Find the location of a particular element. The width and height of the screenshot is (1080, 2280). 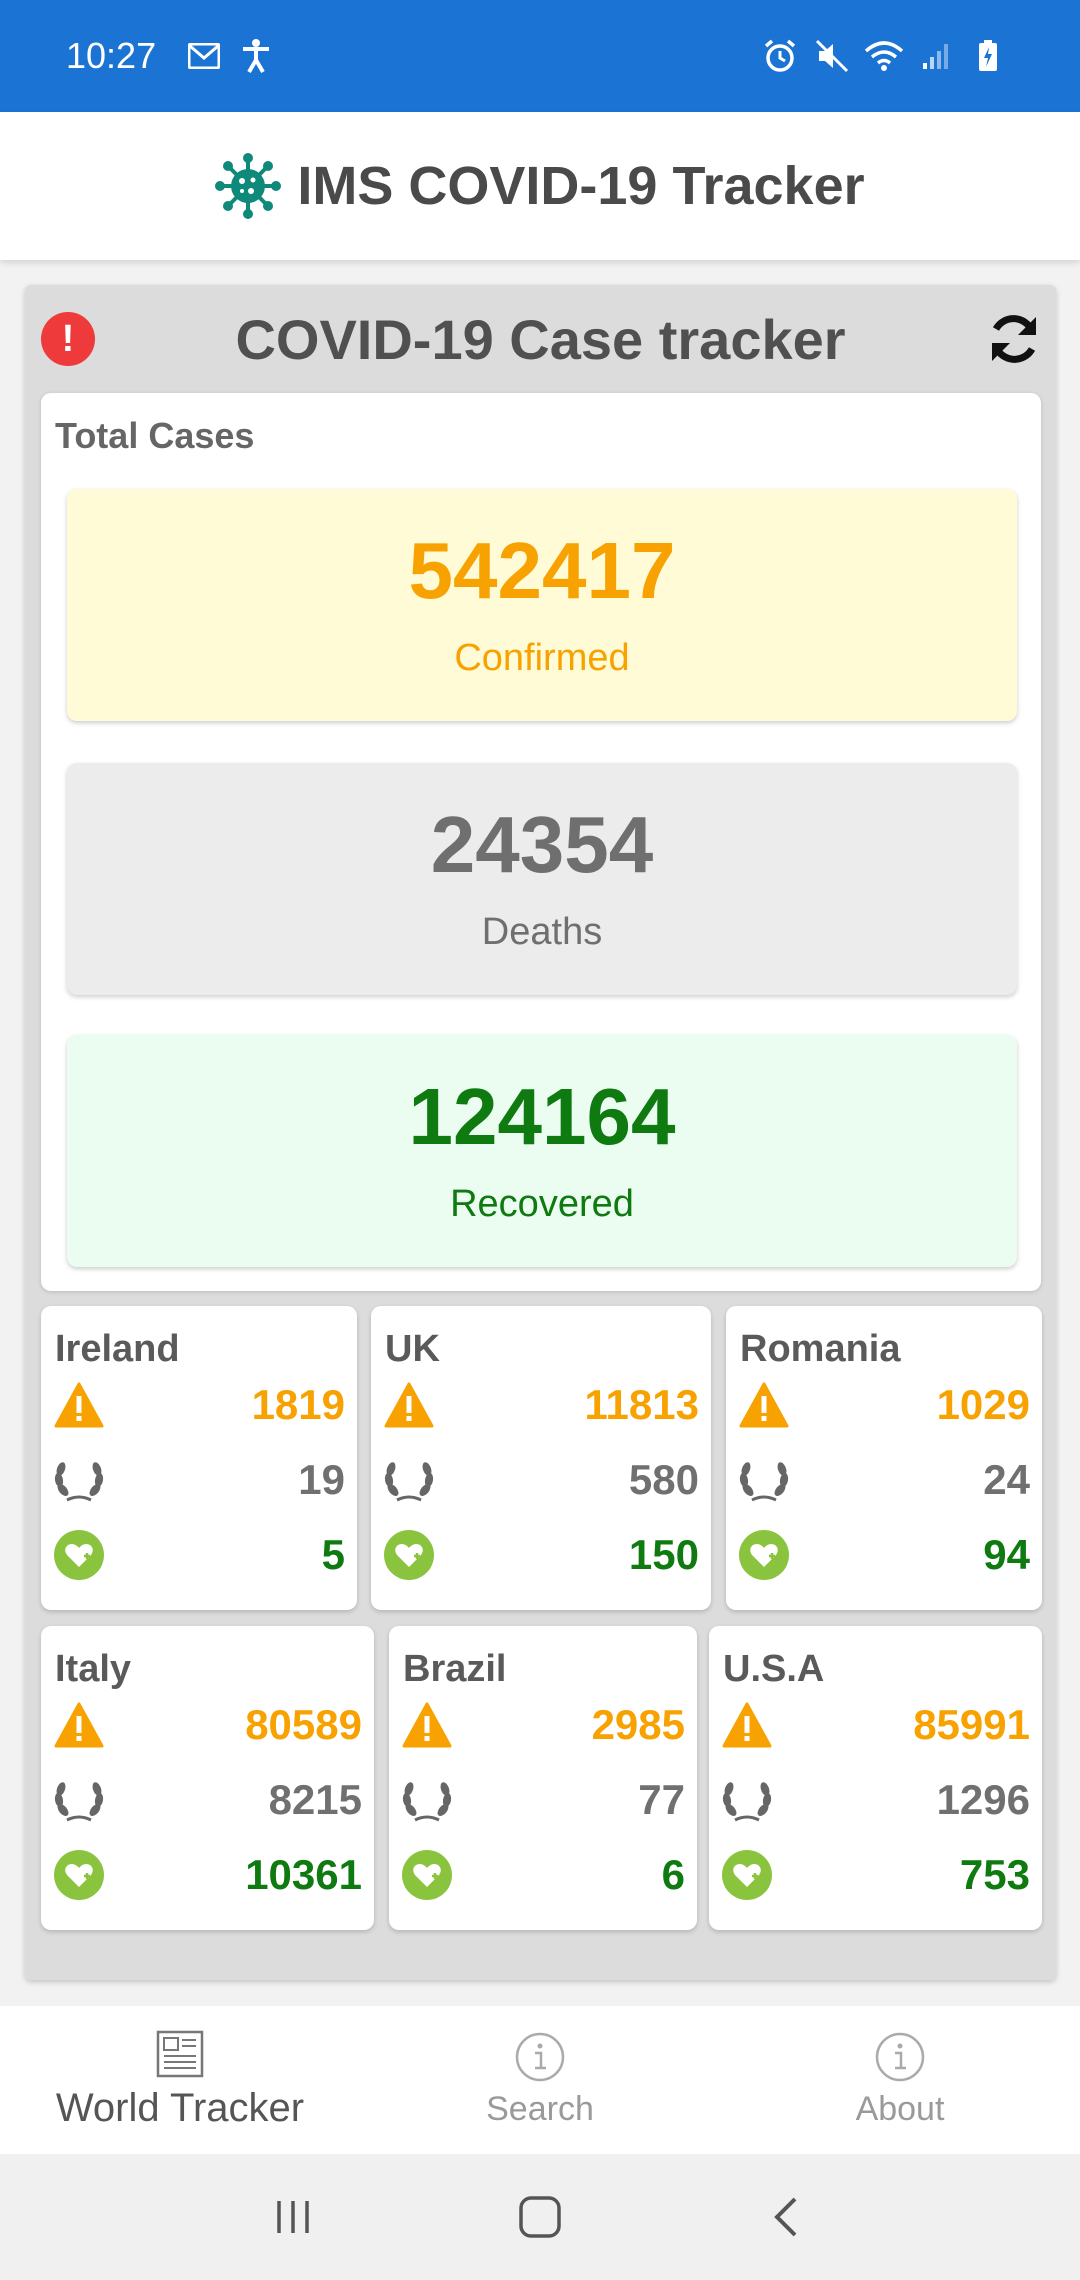

refresh-icon is located at coordinates (1014, 339).